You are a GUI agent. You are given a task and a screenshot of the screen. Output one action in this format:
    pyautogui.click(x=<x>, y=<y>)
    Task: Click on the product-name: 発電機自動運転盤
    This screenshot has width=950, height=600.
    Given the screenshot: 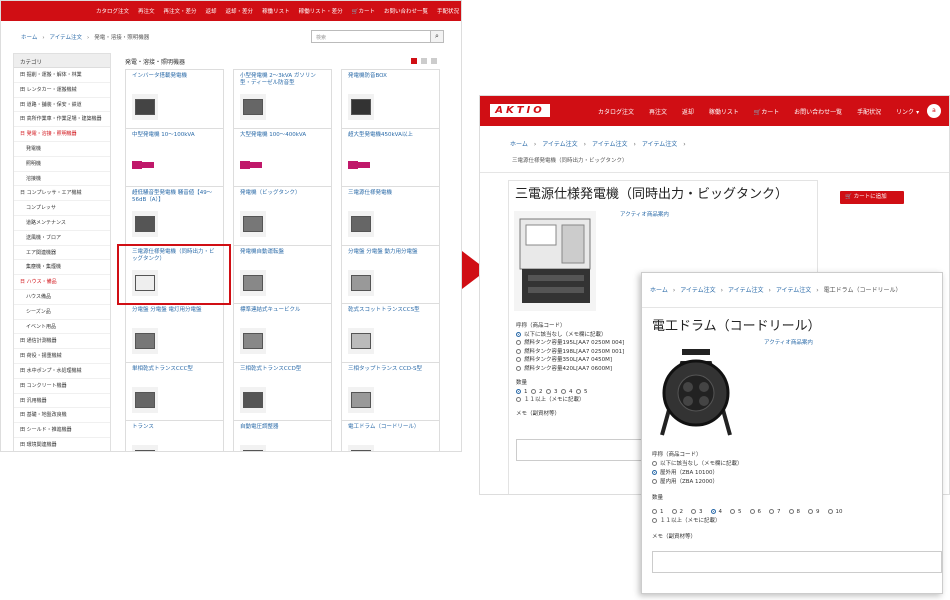 What is the action you would take?
    pyautogui.click(x=282, y=257)
    